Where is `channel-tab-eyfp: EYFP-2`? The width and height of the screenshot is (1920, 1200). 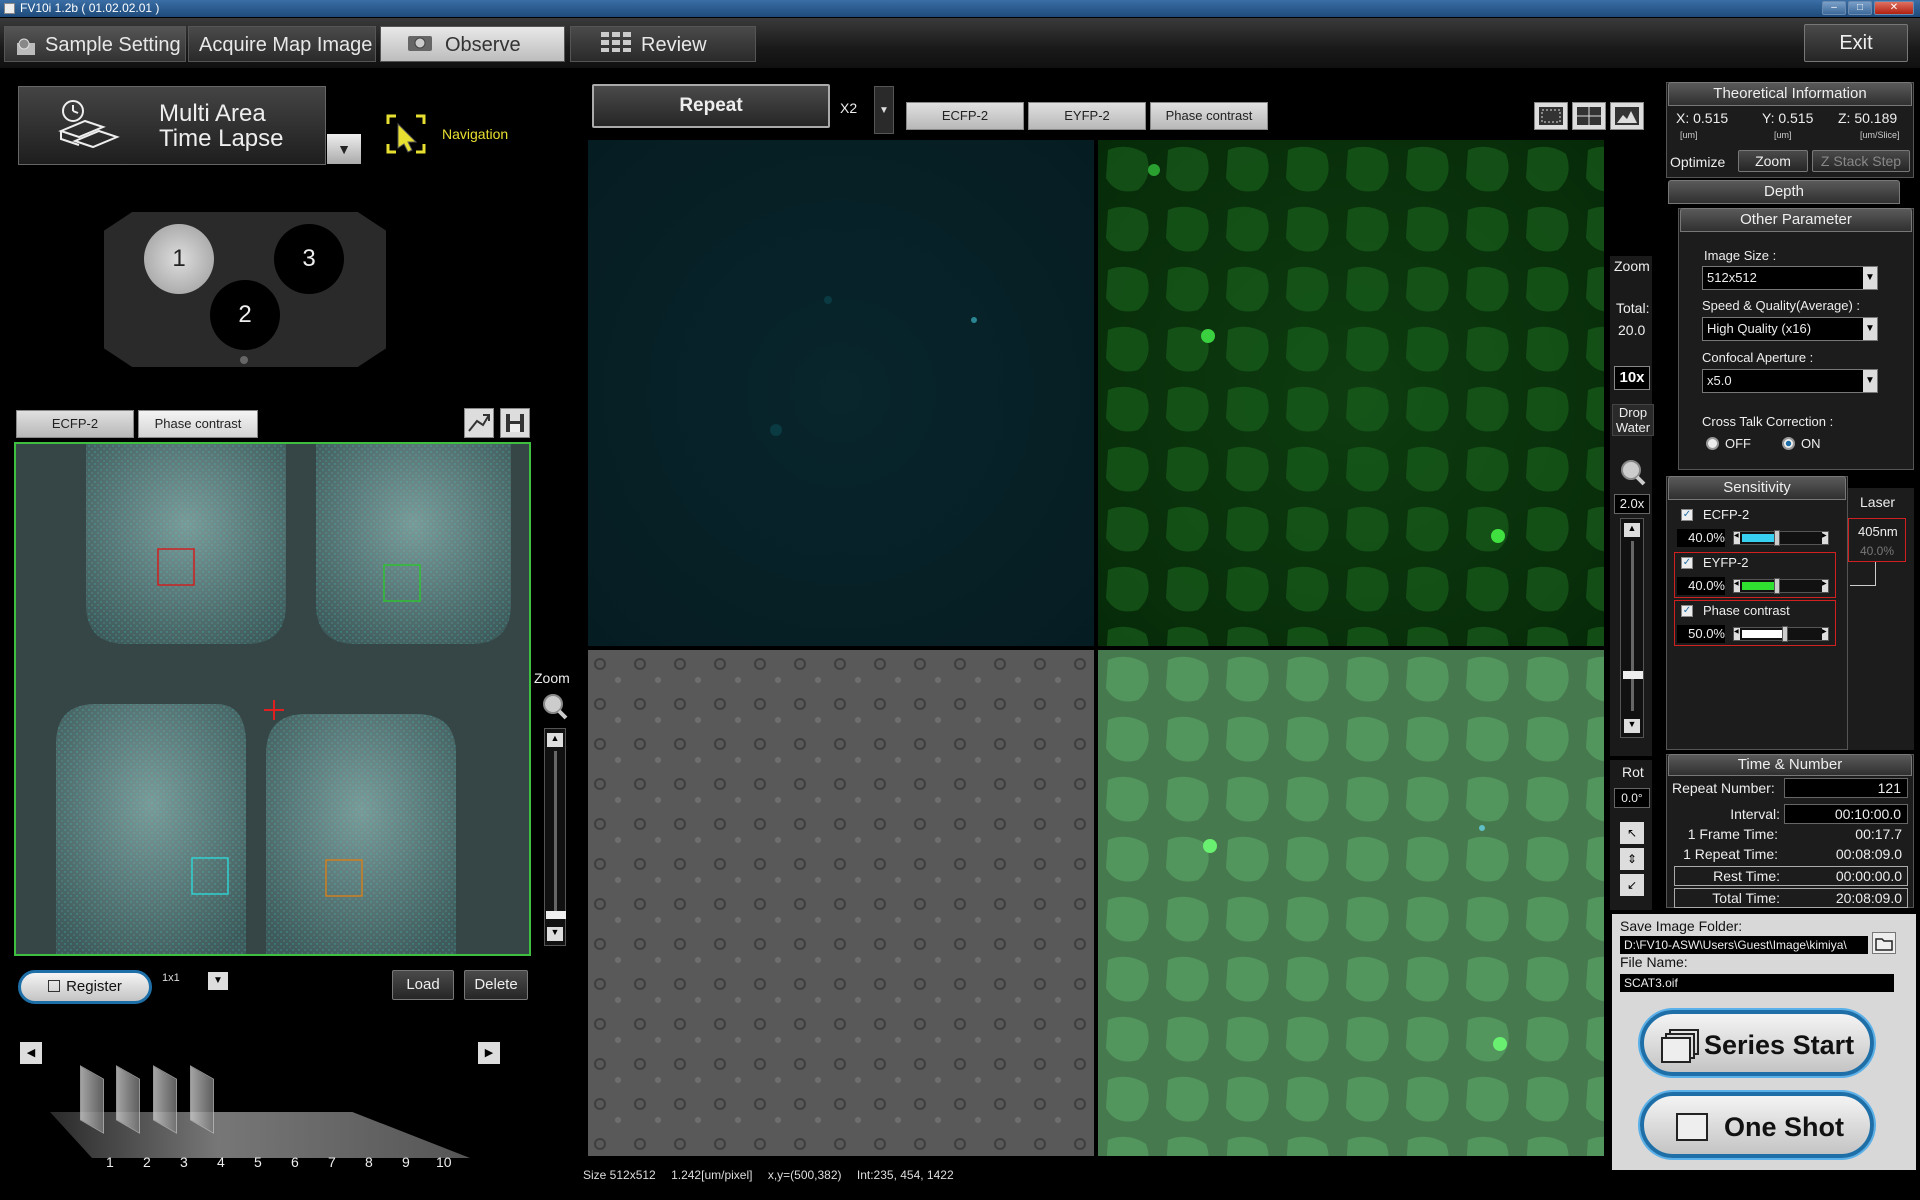 channel-tab-eyfp: EYFP-2 is located at coordinates (1087, 116).